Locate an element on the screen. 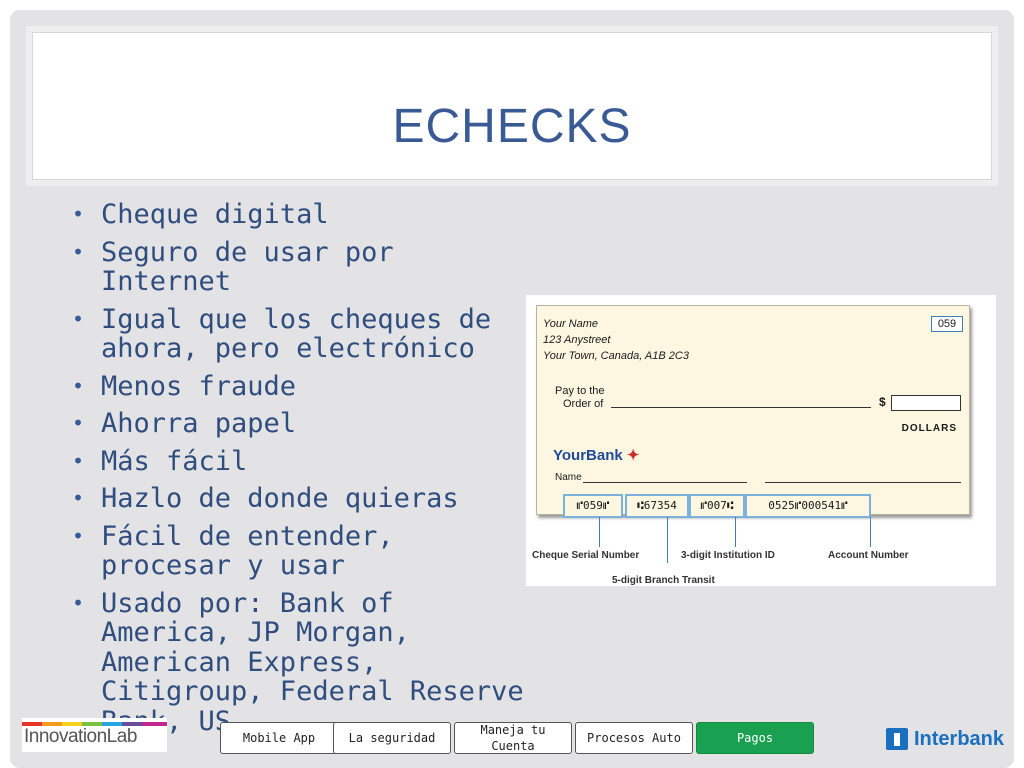 Image resolution: width=1024 pixels, height=768 pixels. check-number: 059 is located at coordinates (947, 324).